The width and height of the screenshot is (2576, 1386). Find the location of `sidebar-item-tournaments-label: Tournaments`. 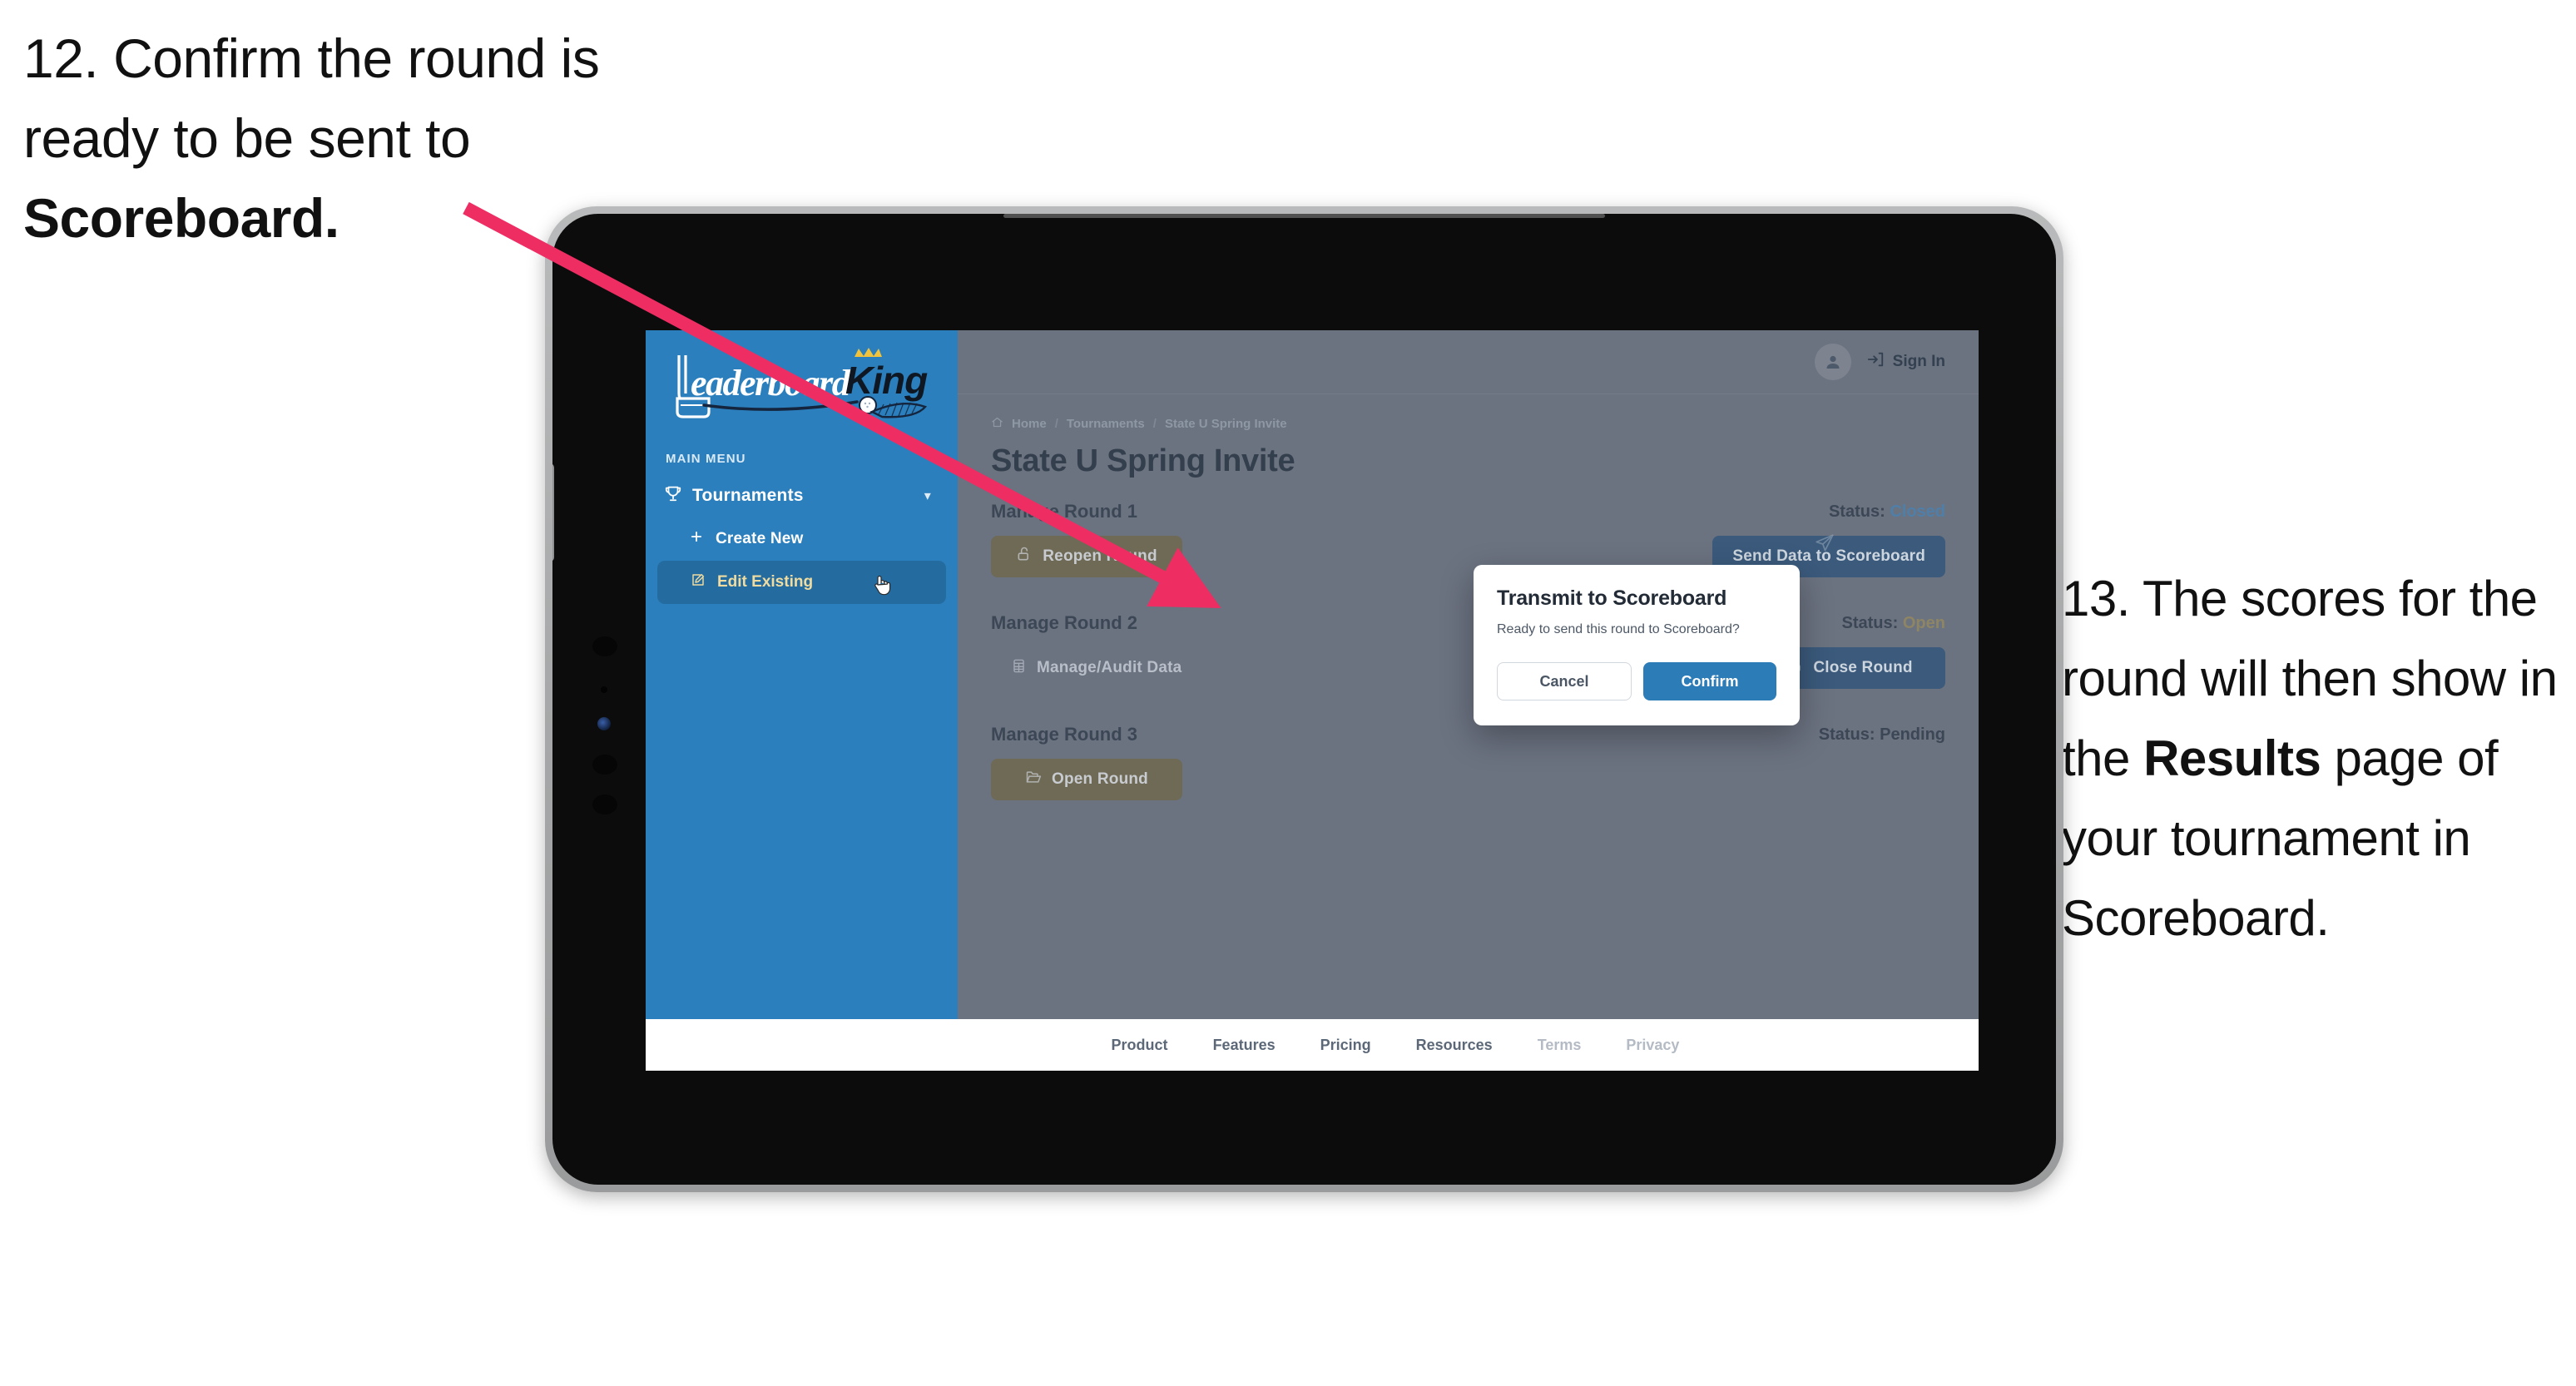

sidebar-item-tournaments-label: Tournaments is located at coordinates (748, 495).